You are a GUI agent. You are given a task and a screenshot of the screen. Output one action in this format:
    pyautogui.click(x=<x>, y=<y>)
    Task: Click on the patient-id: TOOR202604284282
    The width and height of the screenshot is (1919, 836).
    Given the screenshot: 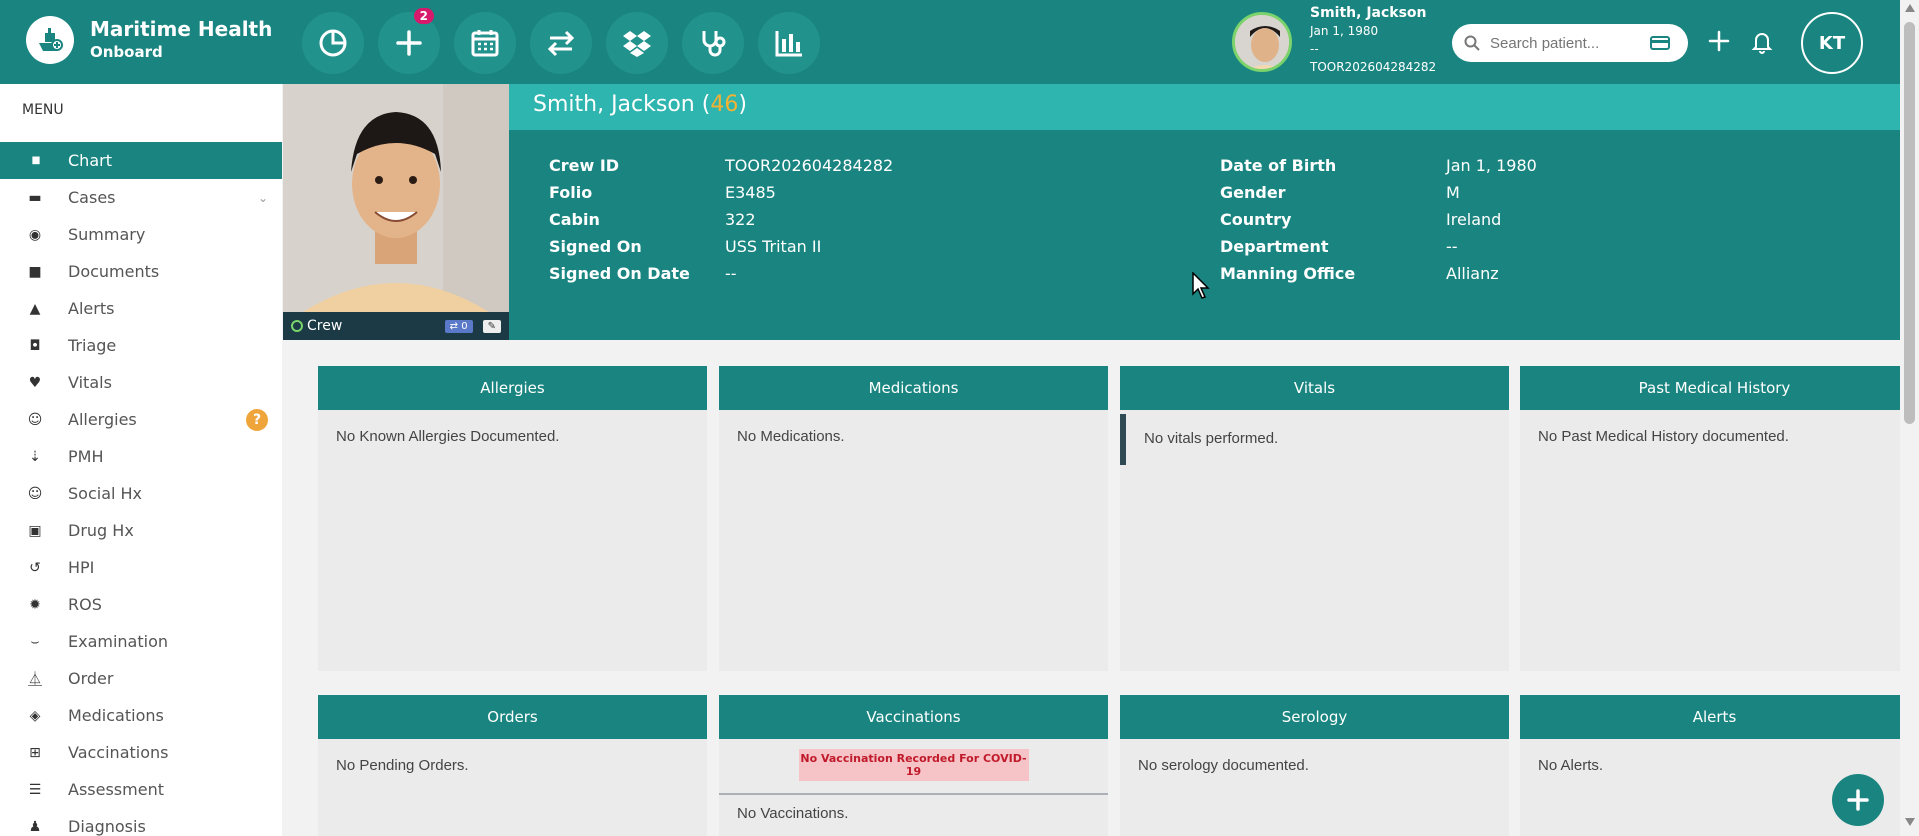 What is the action you would take?
    pyautogui.click(x=1373, y=67)
    